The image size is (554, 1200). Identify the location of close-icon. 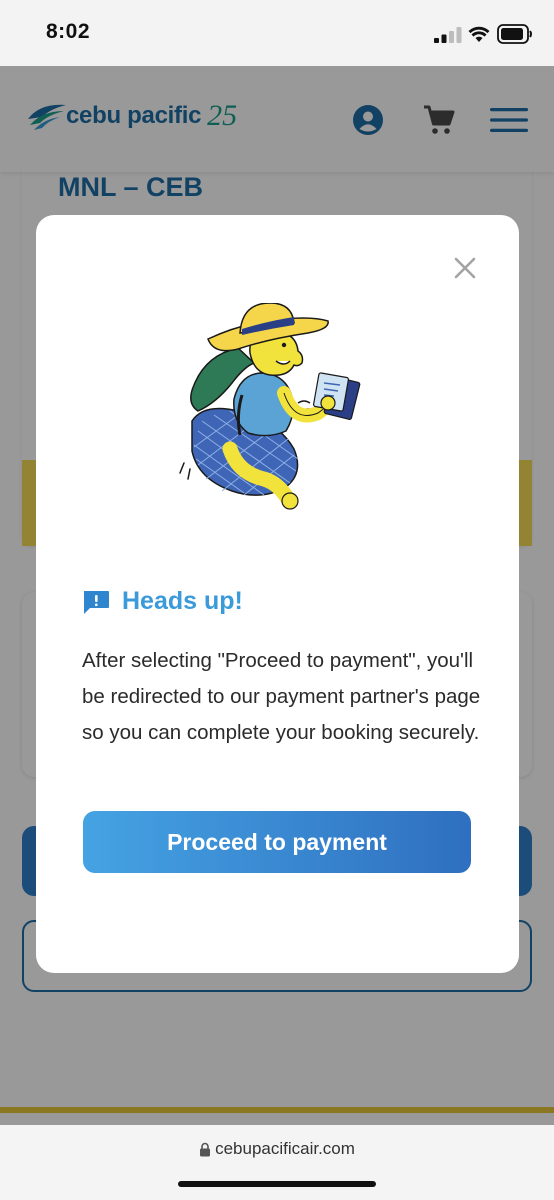
(465, 268).